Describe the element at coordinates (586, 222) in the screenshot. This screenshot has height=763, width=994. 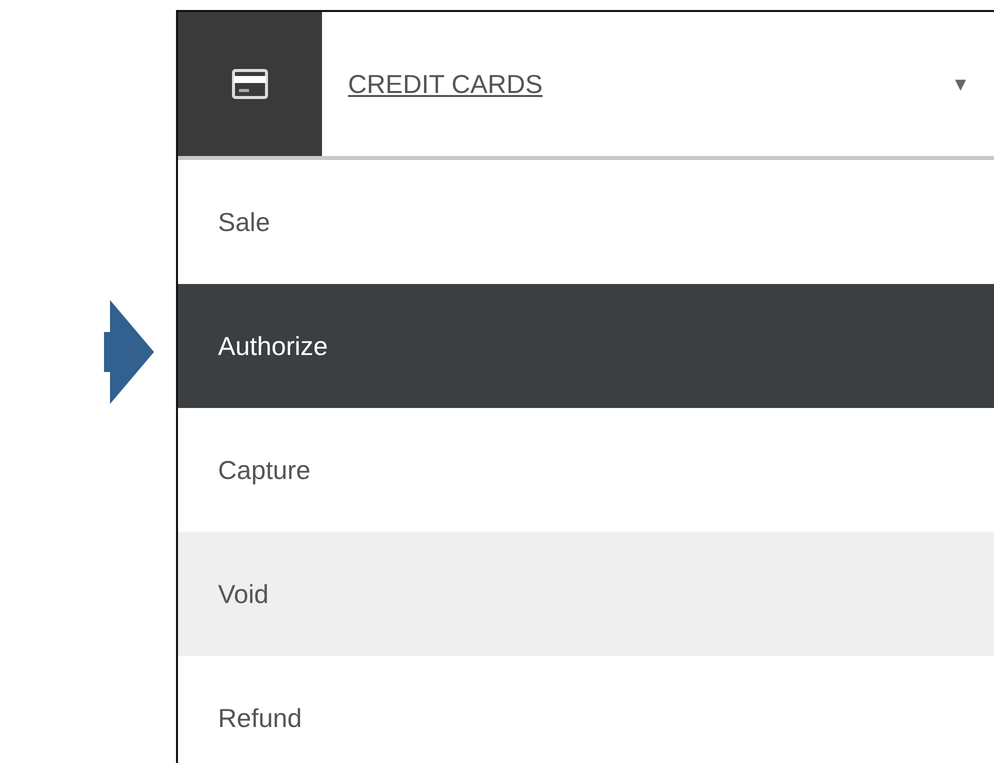
I see `menu-item: Sale` at that location.